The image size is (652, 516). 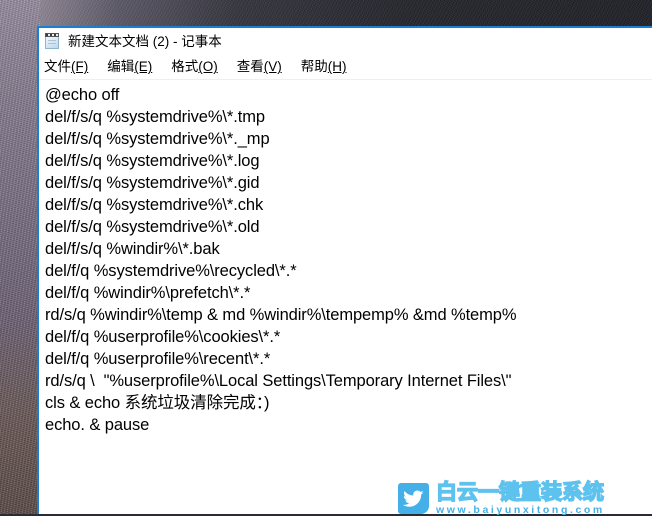 I want to click on text-line: del/f/q %userprofile%\cookies\*.*, so click(x=163, y=337).